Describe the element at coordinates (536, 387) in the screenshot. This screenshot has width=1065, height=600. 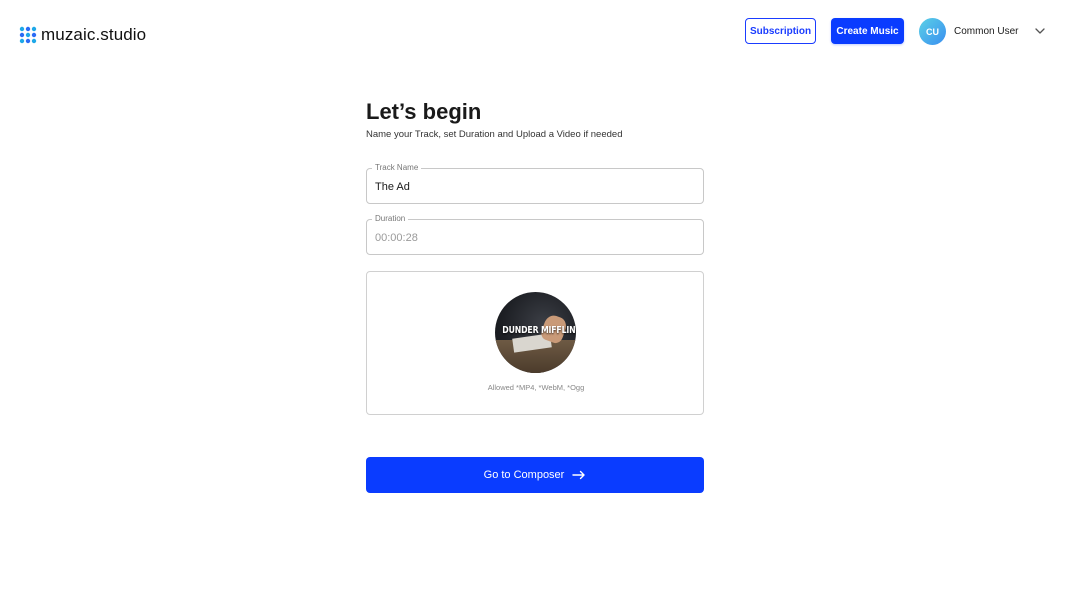
I see `allowed-formats-note: Allowed *MP4, *WebM, *Ogg` at that location.